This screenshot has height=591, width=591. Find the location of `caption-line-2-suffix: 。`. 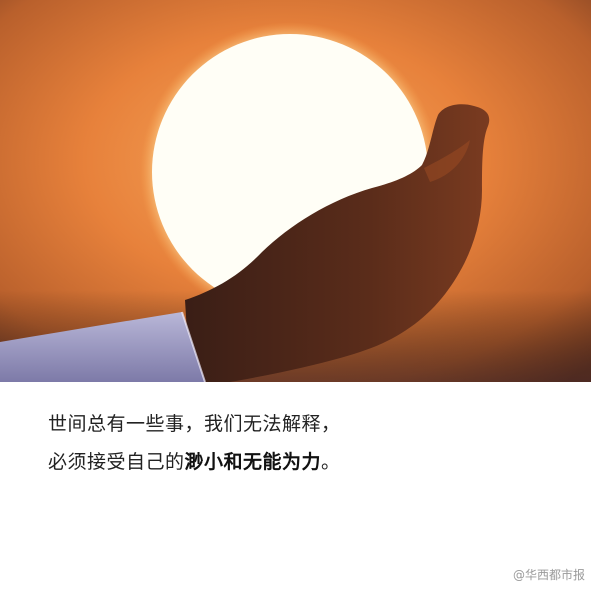

caption-line-2-suffix: 。 is located at coordinates (331, 462).